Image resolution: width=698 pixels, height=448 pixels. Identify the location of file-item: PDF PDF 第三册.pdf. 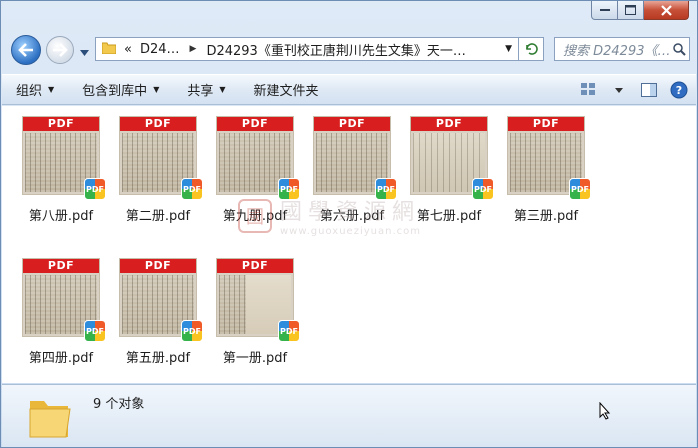
(546, 165).